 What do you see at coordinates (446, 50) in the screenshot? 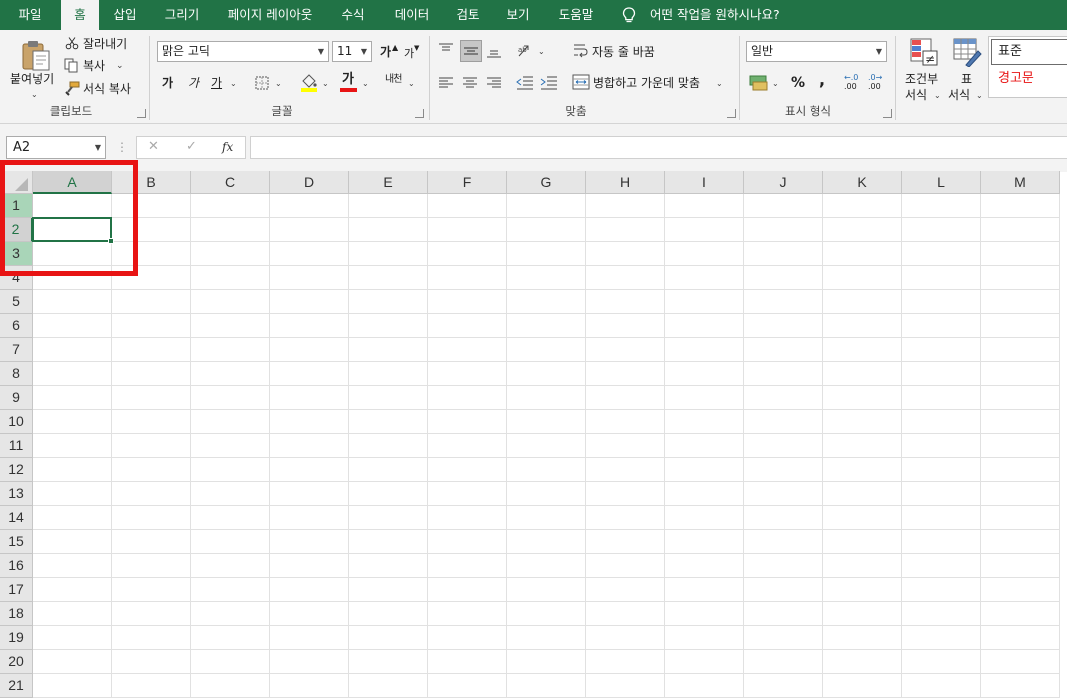
I see `top-align-icon` at bounding box center [446, 50].